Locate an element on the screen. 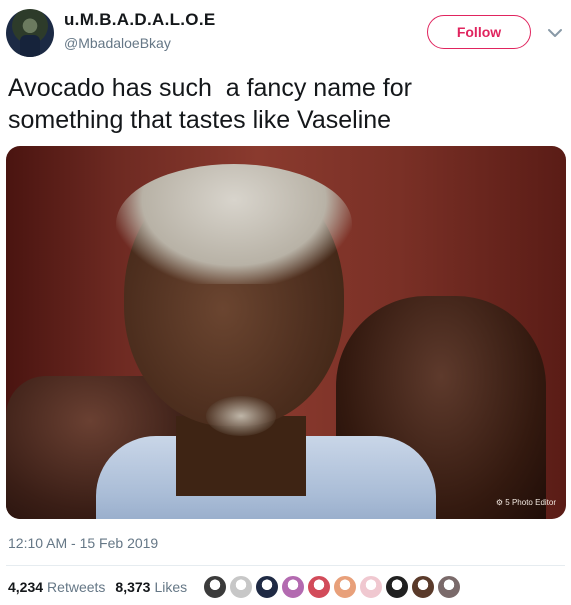 The height and width of the screenshot is (605, 571). chevron-down-icon is located at coordinates (555, 33).